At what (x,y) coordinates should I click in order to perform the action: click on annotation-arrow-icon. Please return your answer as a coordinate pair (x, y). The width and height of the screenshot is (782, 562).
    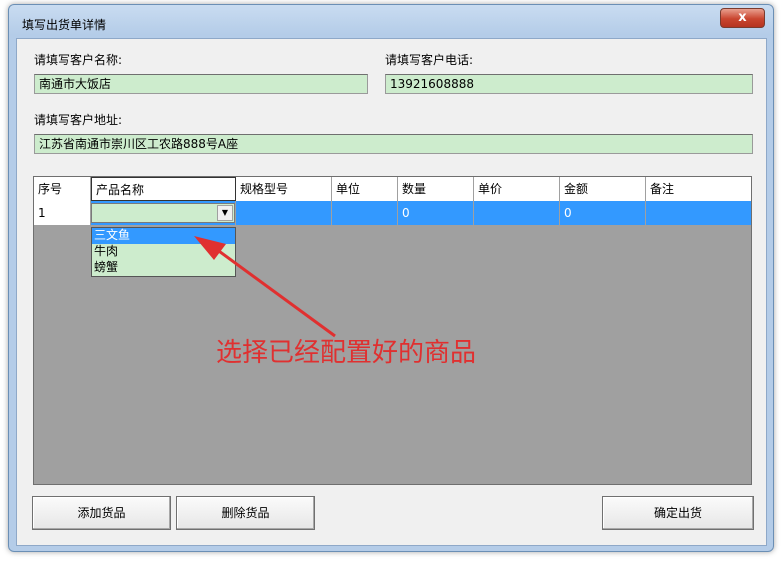
    Looking at the image, I should click on (265, 287).